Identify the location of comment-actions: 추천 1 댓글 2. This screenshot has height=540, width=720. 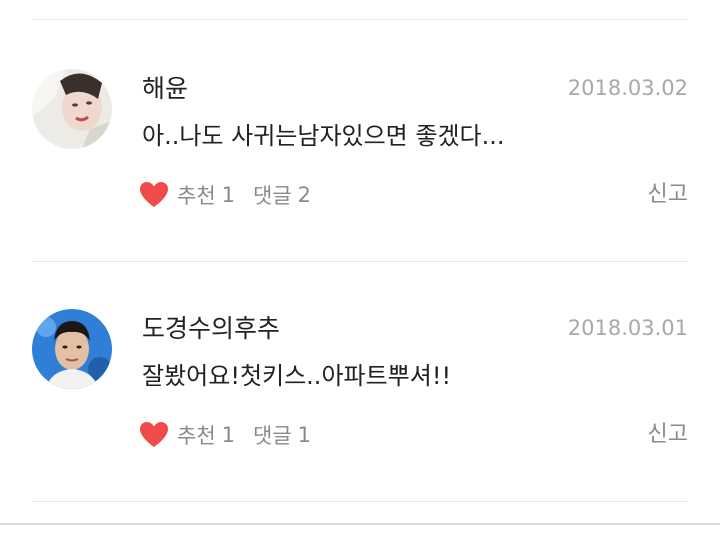
(225, 195).